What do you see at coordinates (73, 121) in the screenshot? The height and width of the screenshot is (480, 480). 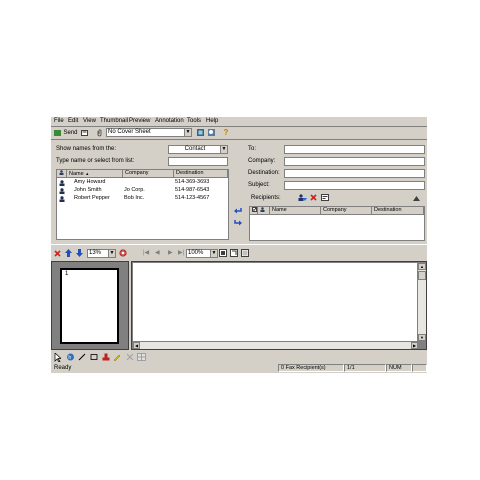 I see `menu-edit: Edit` at bounding box center [73, 121].